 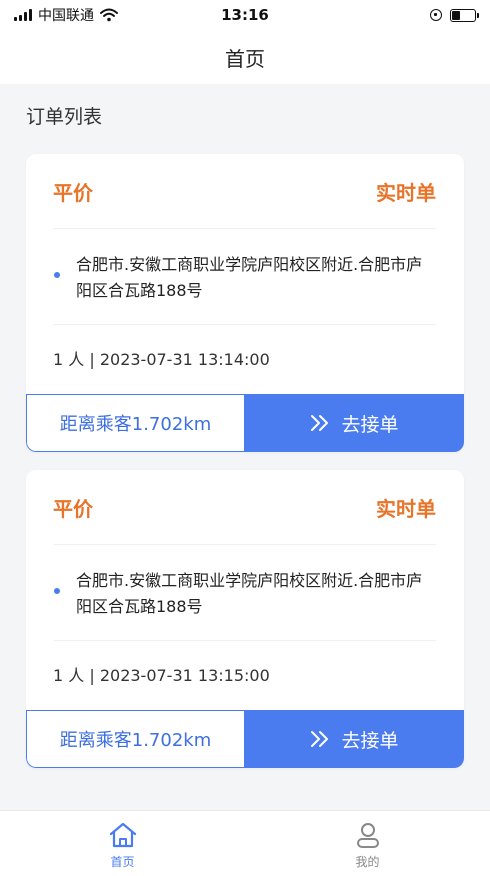 What do you see at coordinates (161, 359) in the screenshot?
I see `order-meta: 1 人 | 2023-07-31 13:14:00` at bounding box center [161, 359].